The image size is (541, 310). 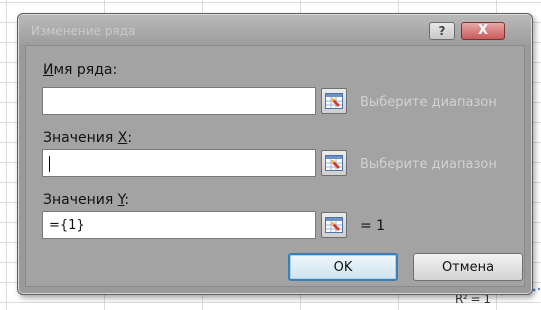 I want to click on x-values-hint: Выберите диапазон, so click(x=428, y=164).